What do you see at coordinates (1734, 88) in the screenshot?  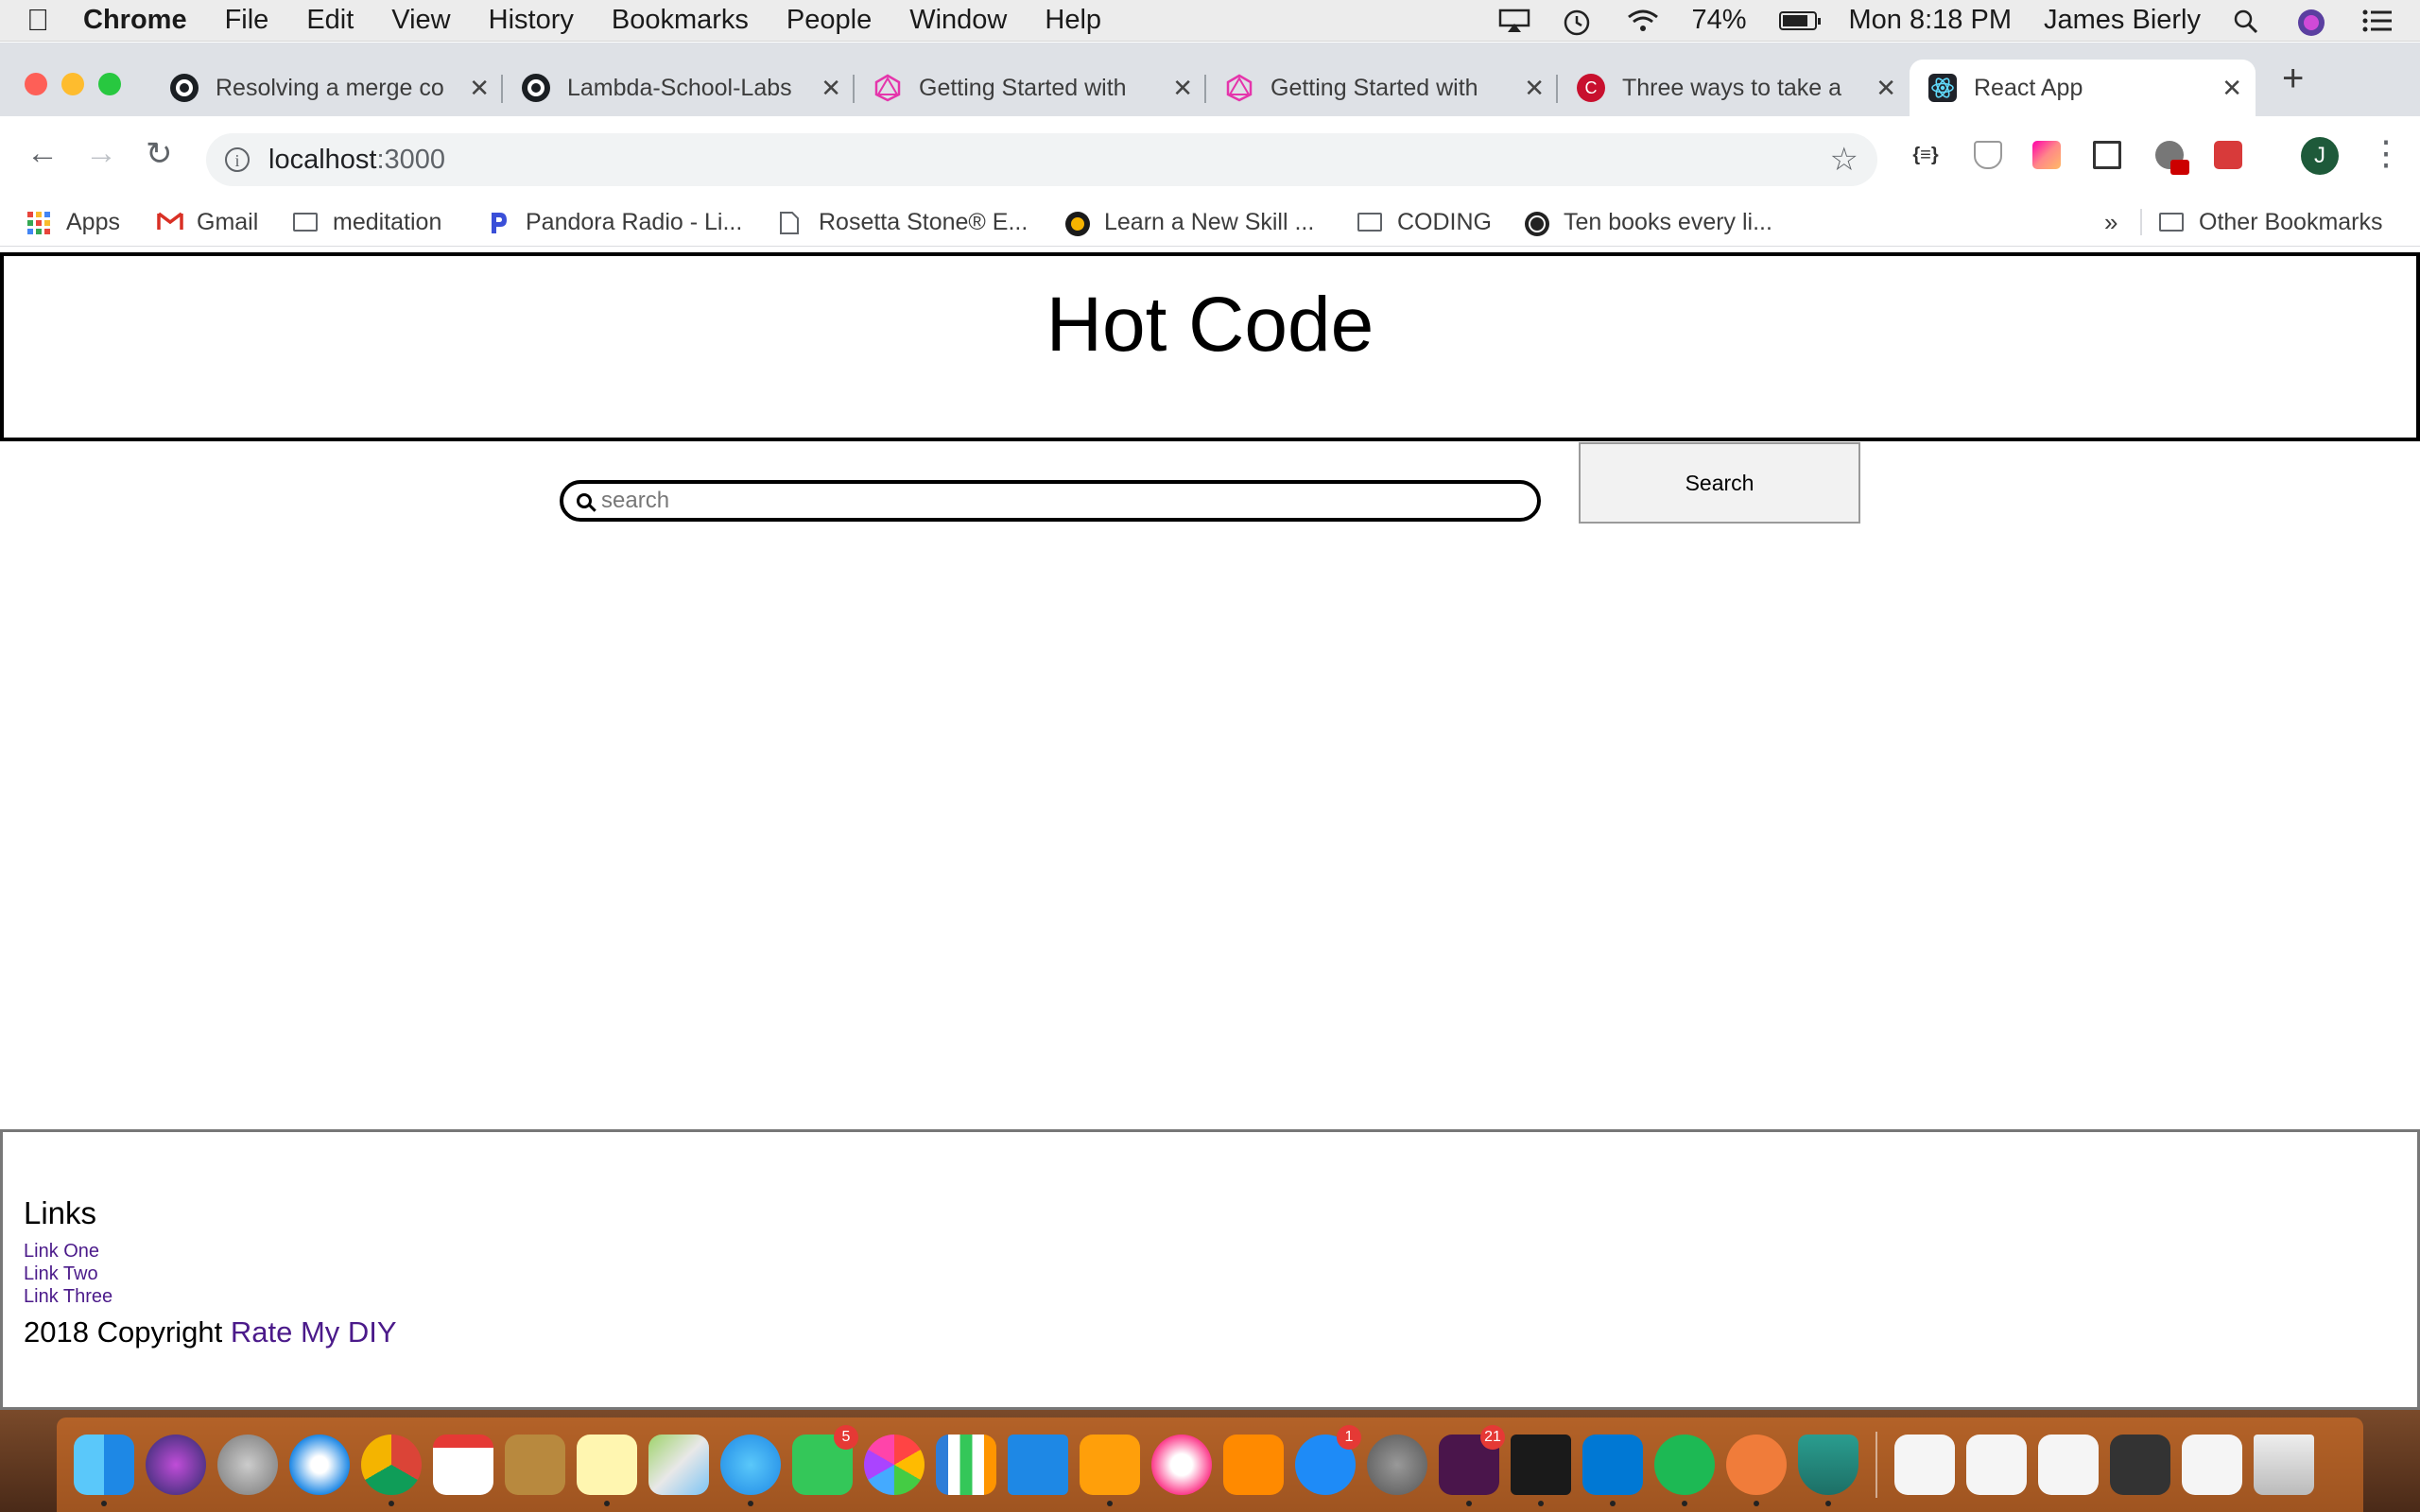 I see `tab-three-ways: C Three ways to take a ✕` at bounding box center [1734, 88].